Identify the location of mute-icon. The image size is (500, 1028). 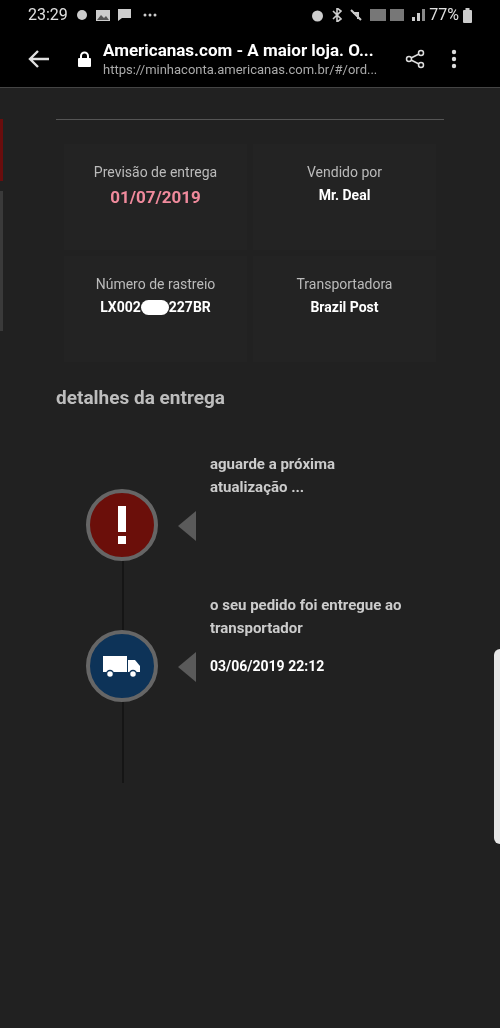
(356, 15).